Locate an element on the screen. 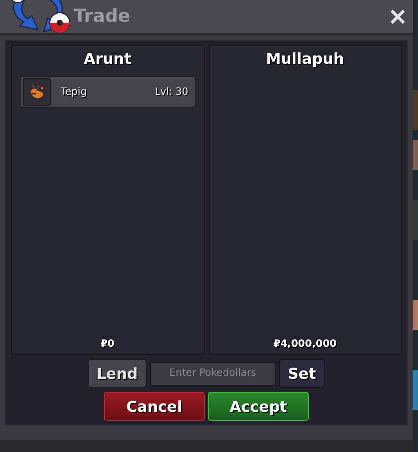  money-amount: ₽0 is located at coordinates (108, 344).